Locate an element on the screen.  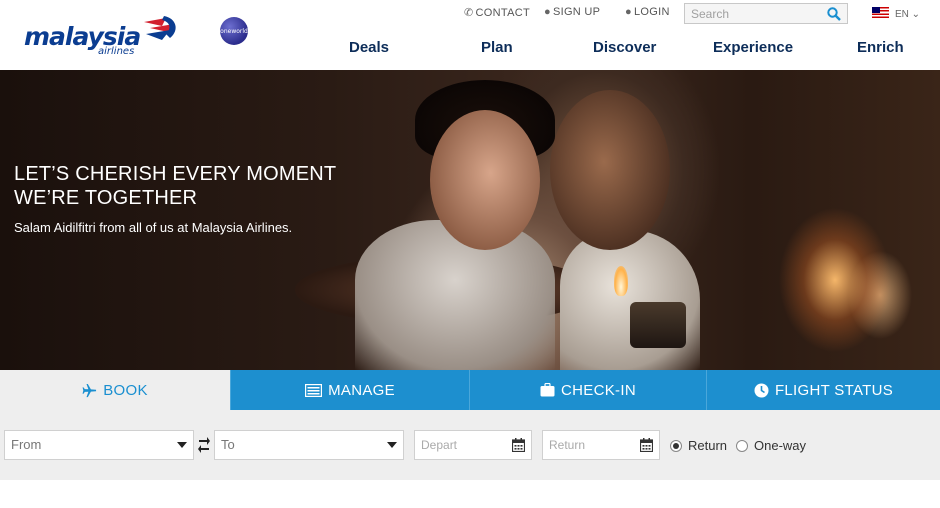
logo-subtitle: airlines is located at coordinates (116, 51).